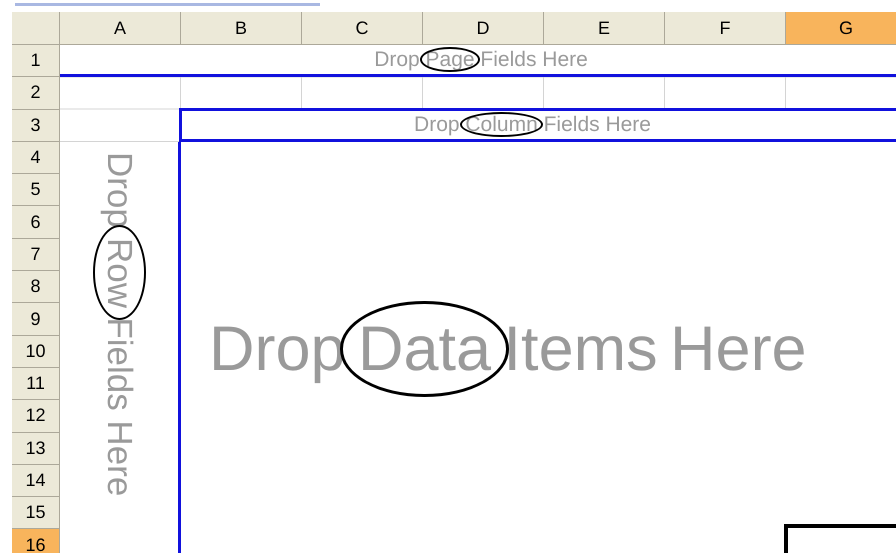 The height and width of the screenshot is (553, 896). Describe the element at coordinates (36, 93) in the screenshot. I see `row-header: 2` at that location.